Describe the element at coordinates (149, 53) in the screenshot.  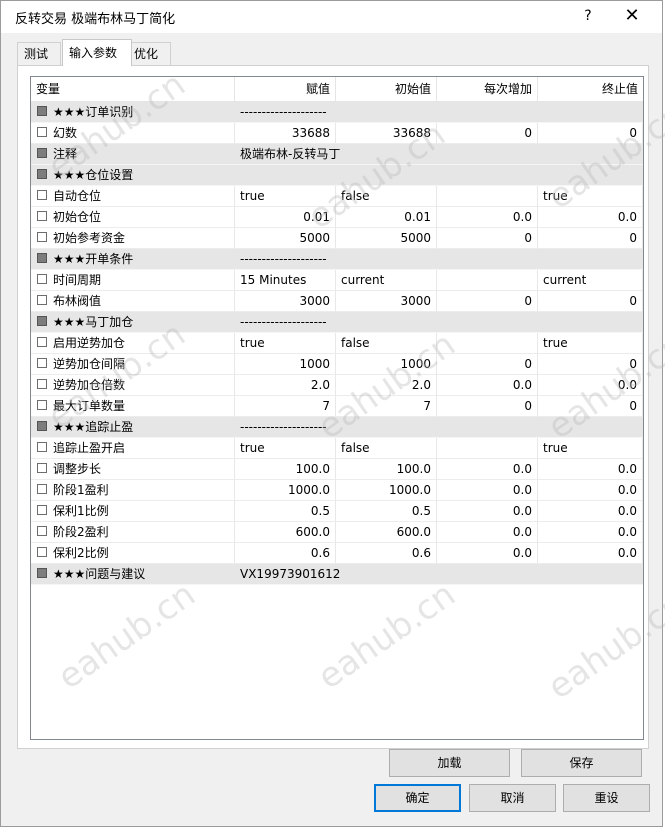
I see `tab-optimization: 优化` at that location.